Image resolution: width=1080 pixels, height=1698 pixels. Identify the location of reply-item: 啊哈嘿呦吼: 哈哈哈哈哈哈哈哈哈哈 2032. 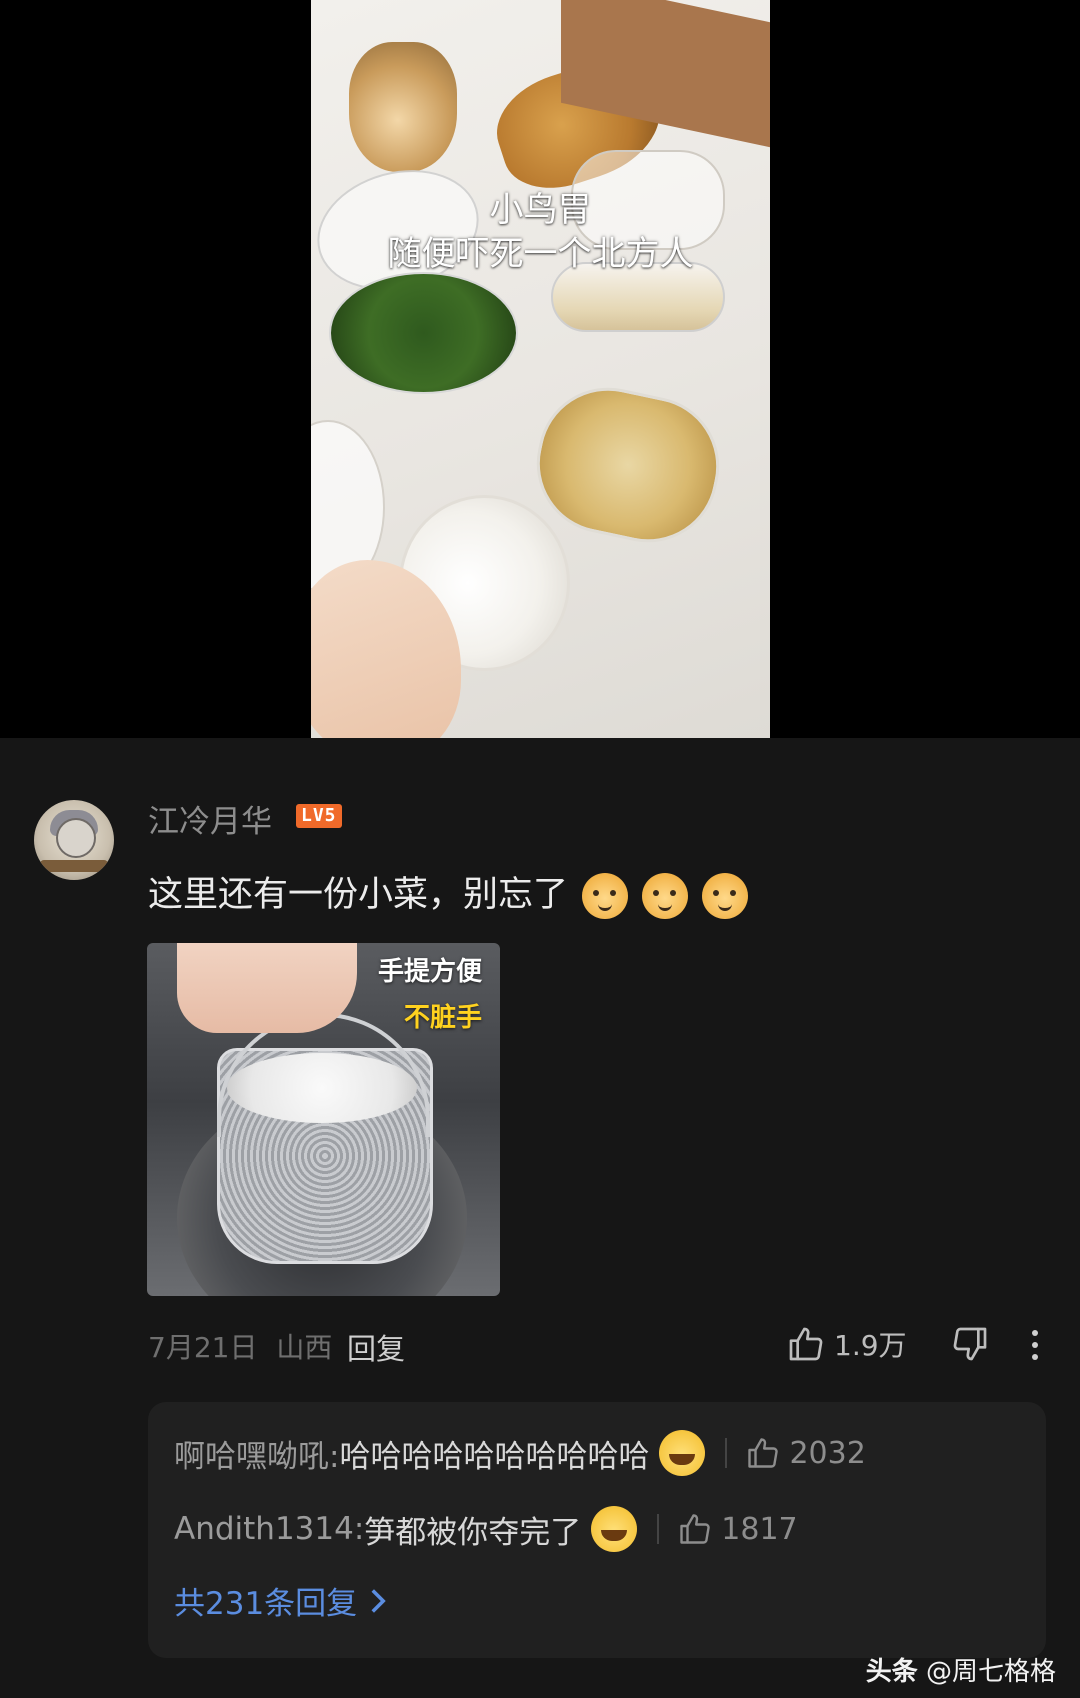
(520, 1453).